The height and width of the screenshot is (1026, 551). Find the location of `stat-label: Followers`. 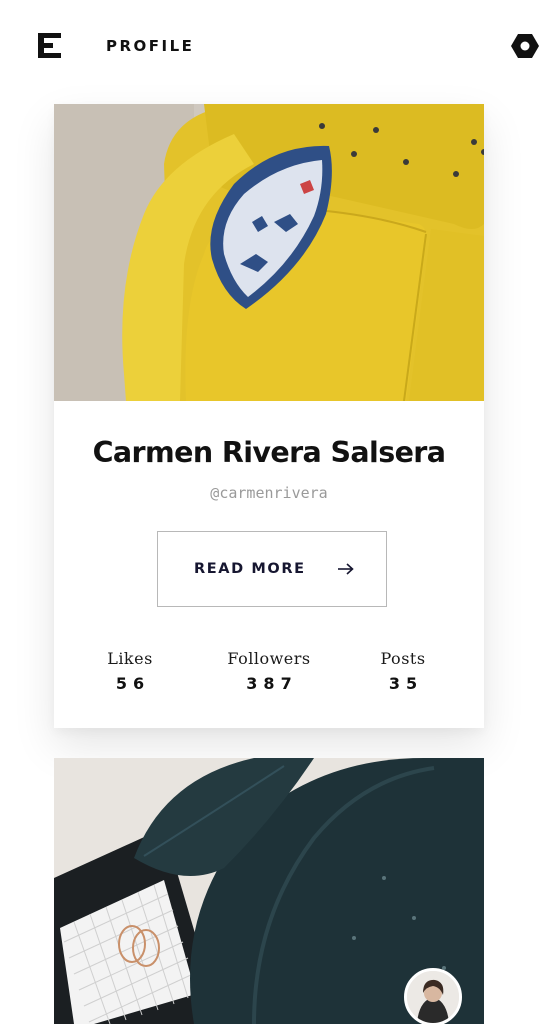

stat-label: Followers is located at coordinates (269, 658).